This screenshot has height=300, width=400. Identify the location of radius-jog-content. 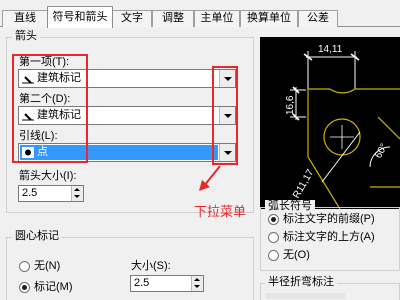
(305, 296).